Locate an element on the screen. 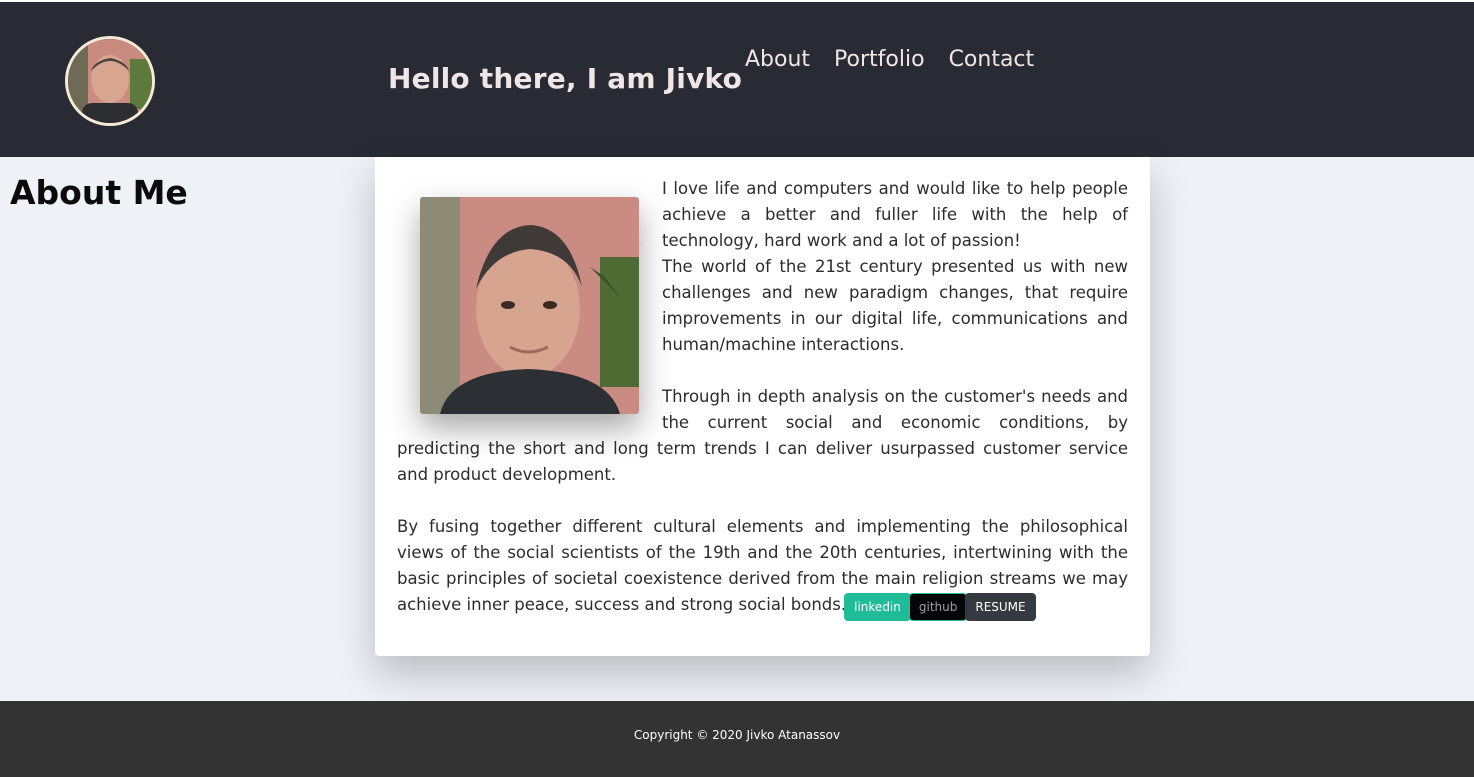  about-title: About Me is located at coordinates (99, 192).